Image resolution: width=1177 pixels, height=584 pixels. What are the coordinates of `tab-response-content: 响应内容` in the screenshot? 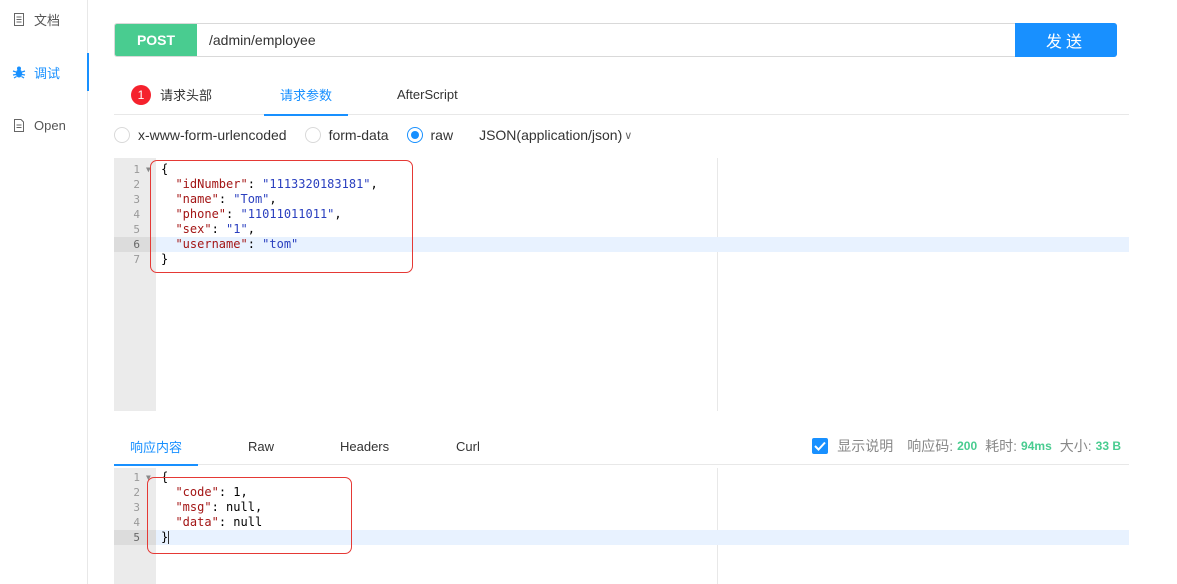 It's located at (156, 446).